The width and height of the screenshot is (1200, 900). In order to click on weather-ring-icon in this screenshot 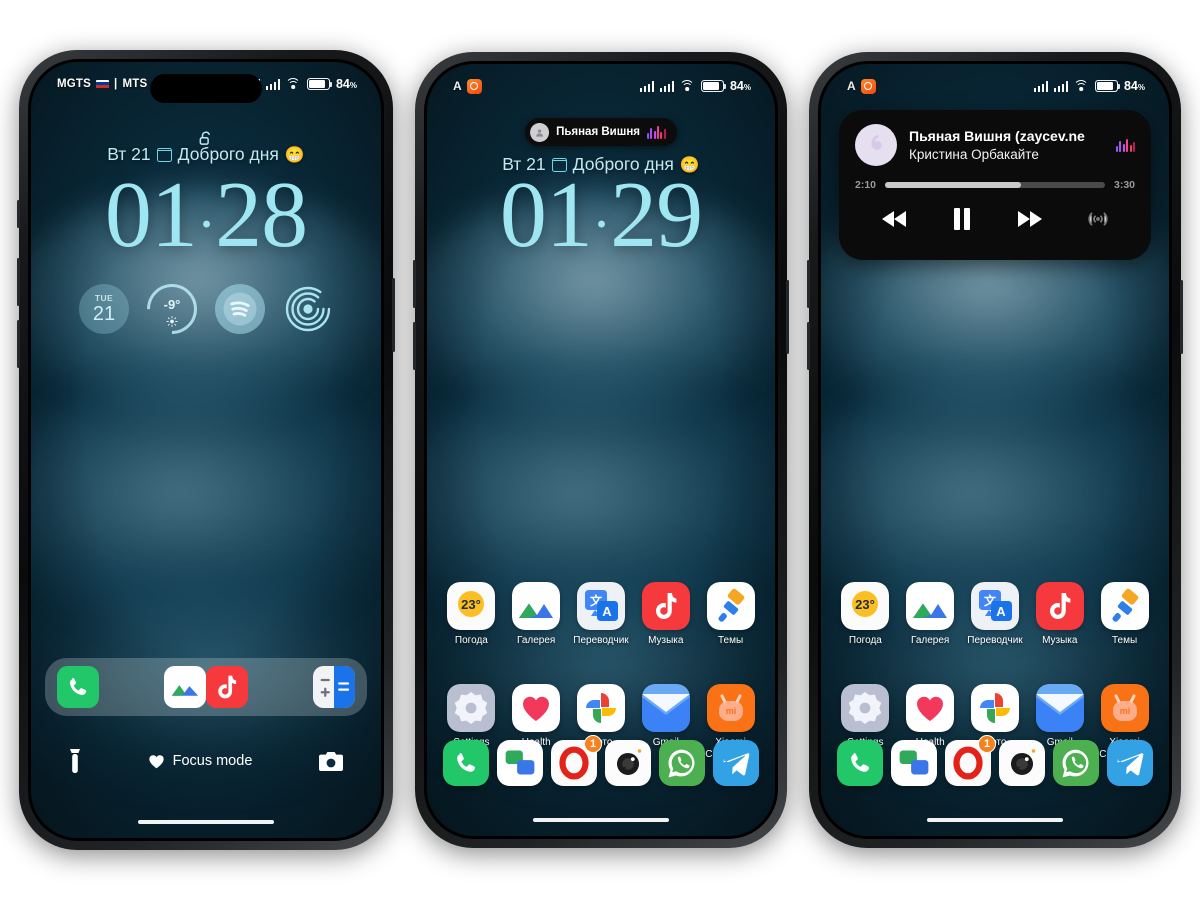, I will do `click(172, 309)`.